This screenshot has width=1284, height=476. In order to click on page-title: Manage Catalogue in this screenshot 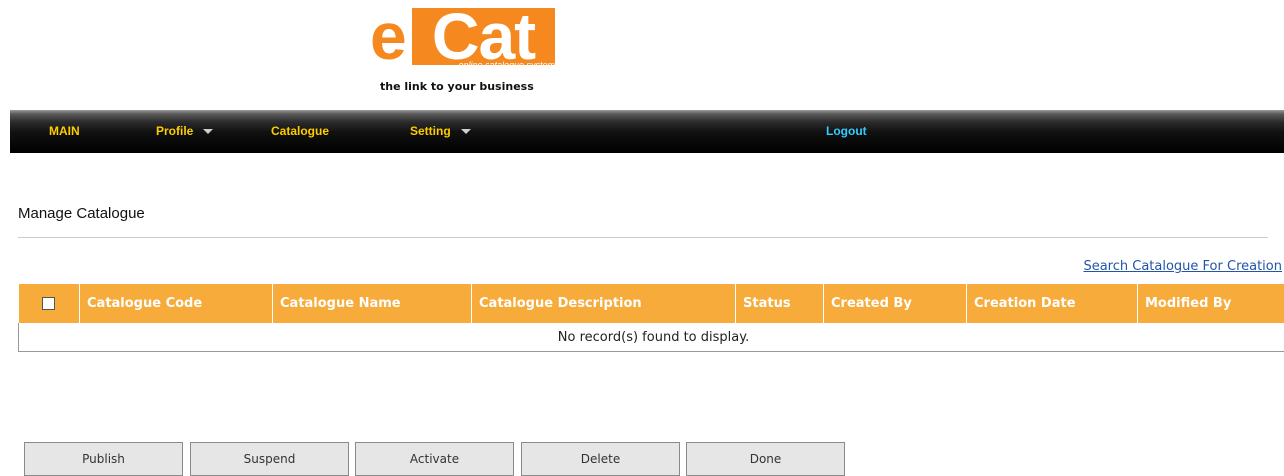, I will do `click(81, 213)`.